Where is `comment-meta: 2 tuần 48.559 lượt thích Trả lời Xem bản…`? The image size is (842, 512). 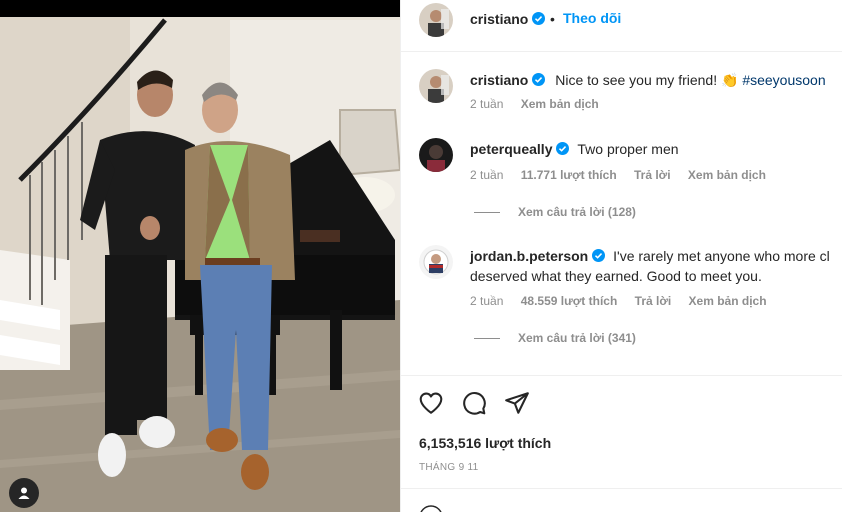
comment-meta: 2 tuần 48.559 lượt thích Trả lời Xem bản… is located at coordinates (625, 301).